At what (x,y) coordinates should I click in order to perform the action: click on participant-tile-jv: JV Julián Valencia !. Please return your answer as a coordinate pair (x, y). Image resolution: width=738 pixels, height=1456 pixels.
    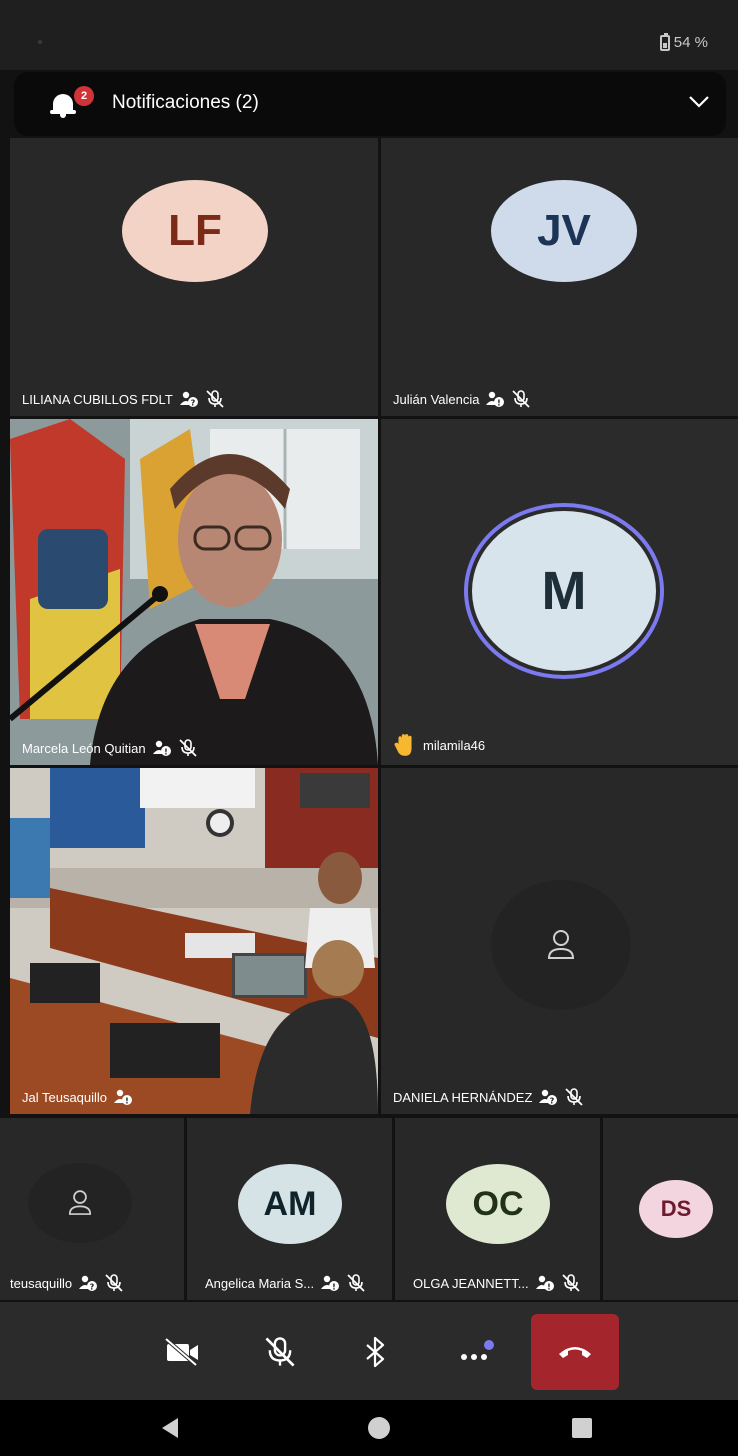
    Looking at the image, I should click on (559, 277).